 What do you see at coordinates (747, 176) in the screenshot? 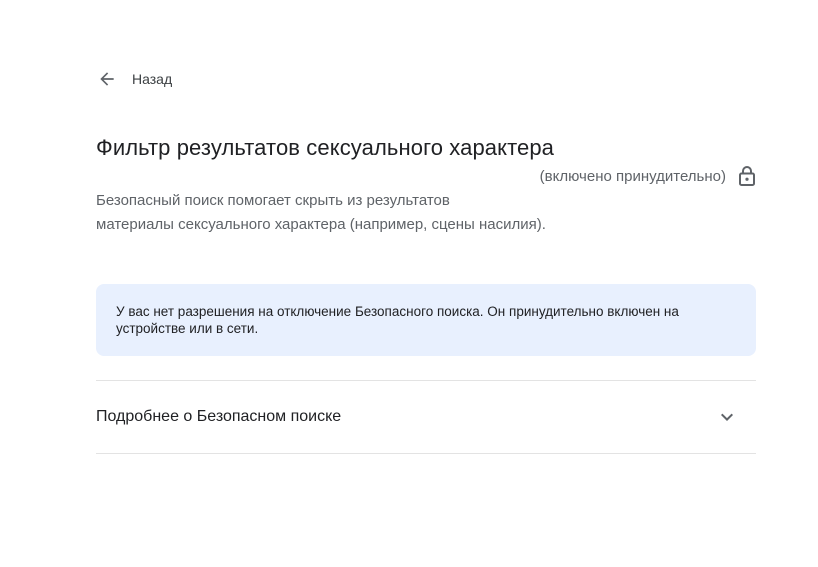
I see `lock-icon` at bounding box center [747, 176].